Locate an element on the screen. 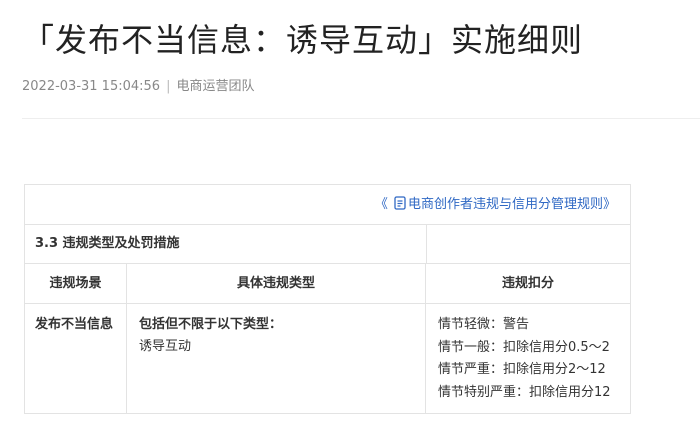 The height and width of the screenshot is (443, 700). header-cell-types: 具体违规类型 is located at coordinates (276, 283).